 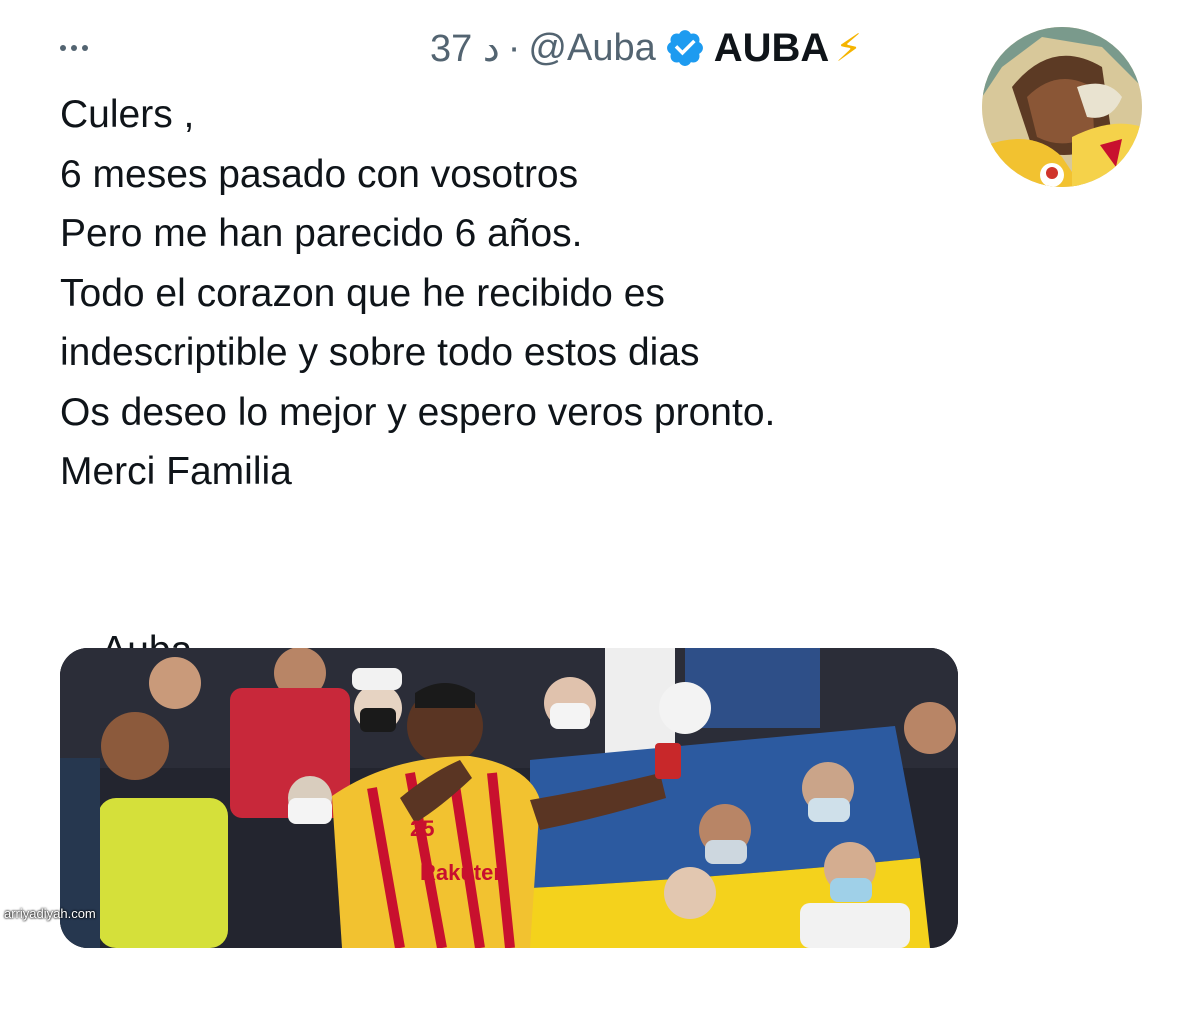 What do you see at coordinates (377, 679) in the screenshot?
I see `fan-cap` at bounding box center [377, 679].